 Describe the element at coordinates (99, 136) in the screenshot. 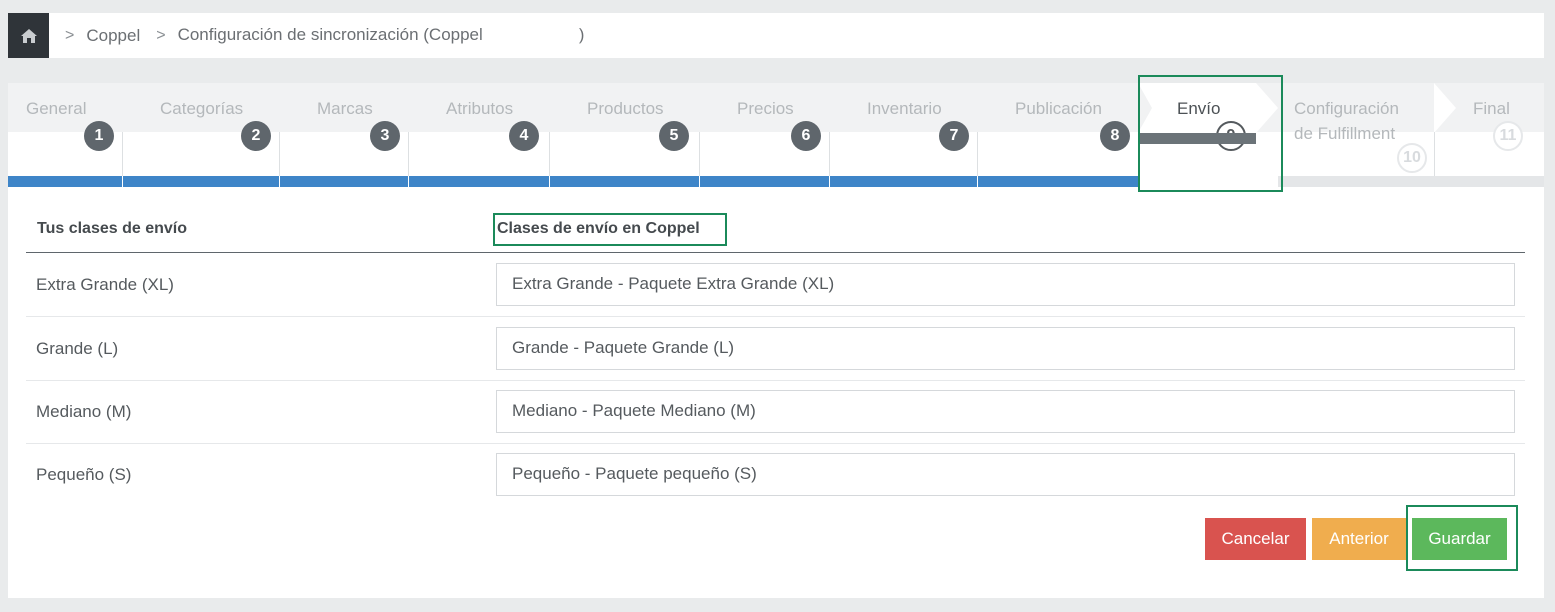

I see `step-number: 1` at that location.